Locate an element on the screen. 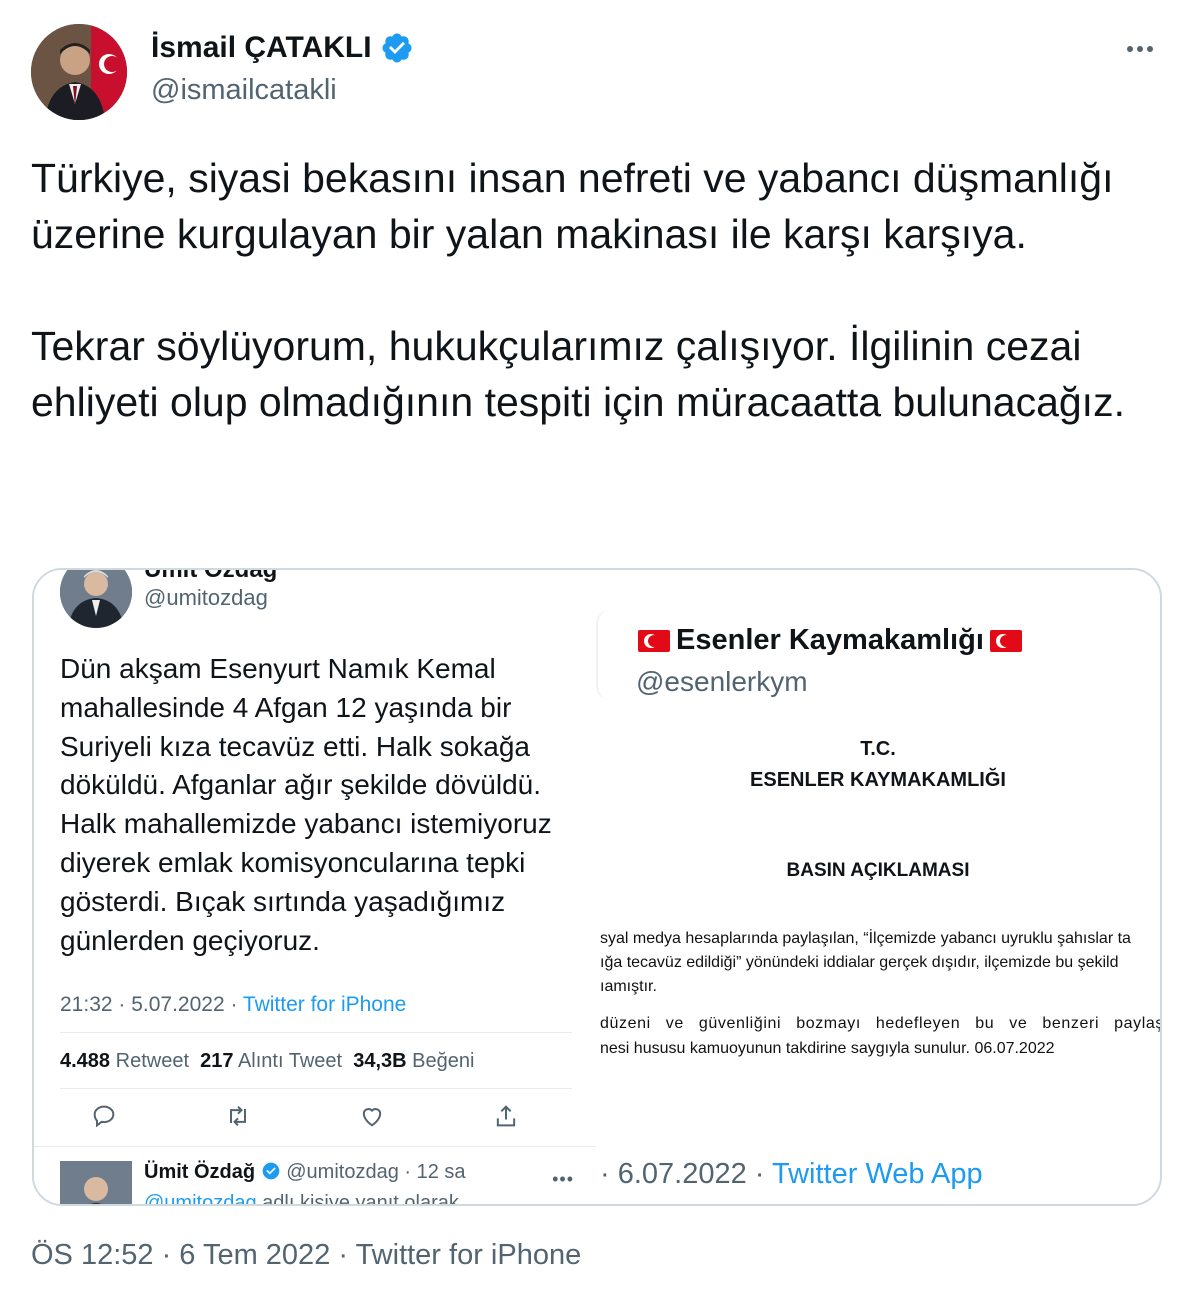 Image resolution: width=1184 pixels, height=1304 pixels. embedded-avatar-image is located at coordinates (96, 599).